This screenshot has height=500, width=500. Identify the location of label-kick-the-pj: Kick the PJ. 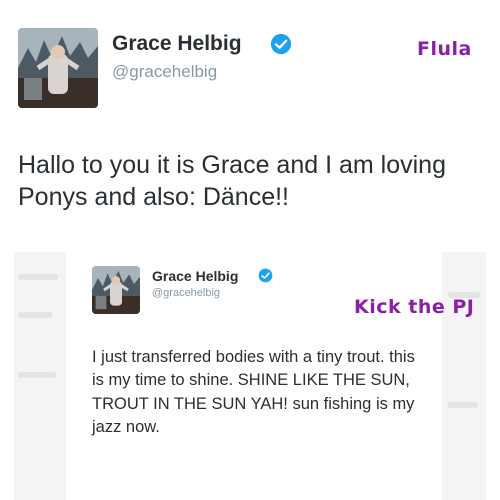
(414, 307).